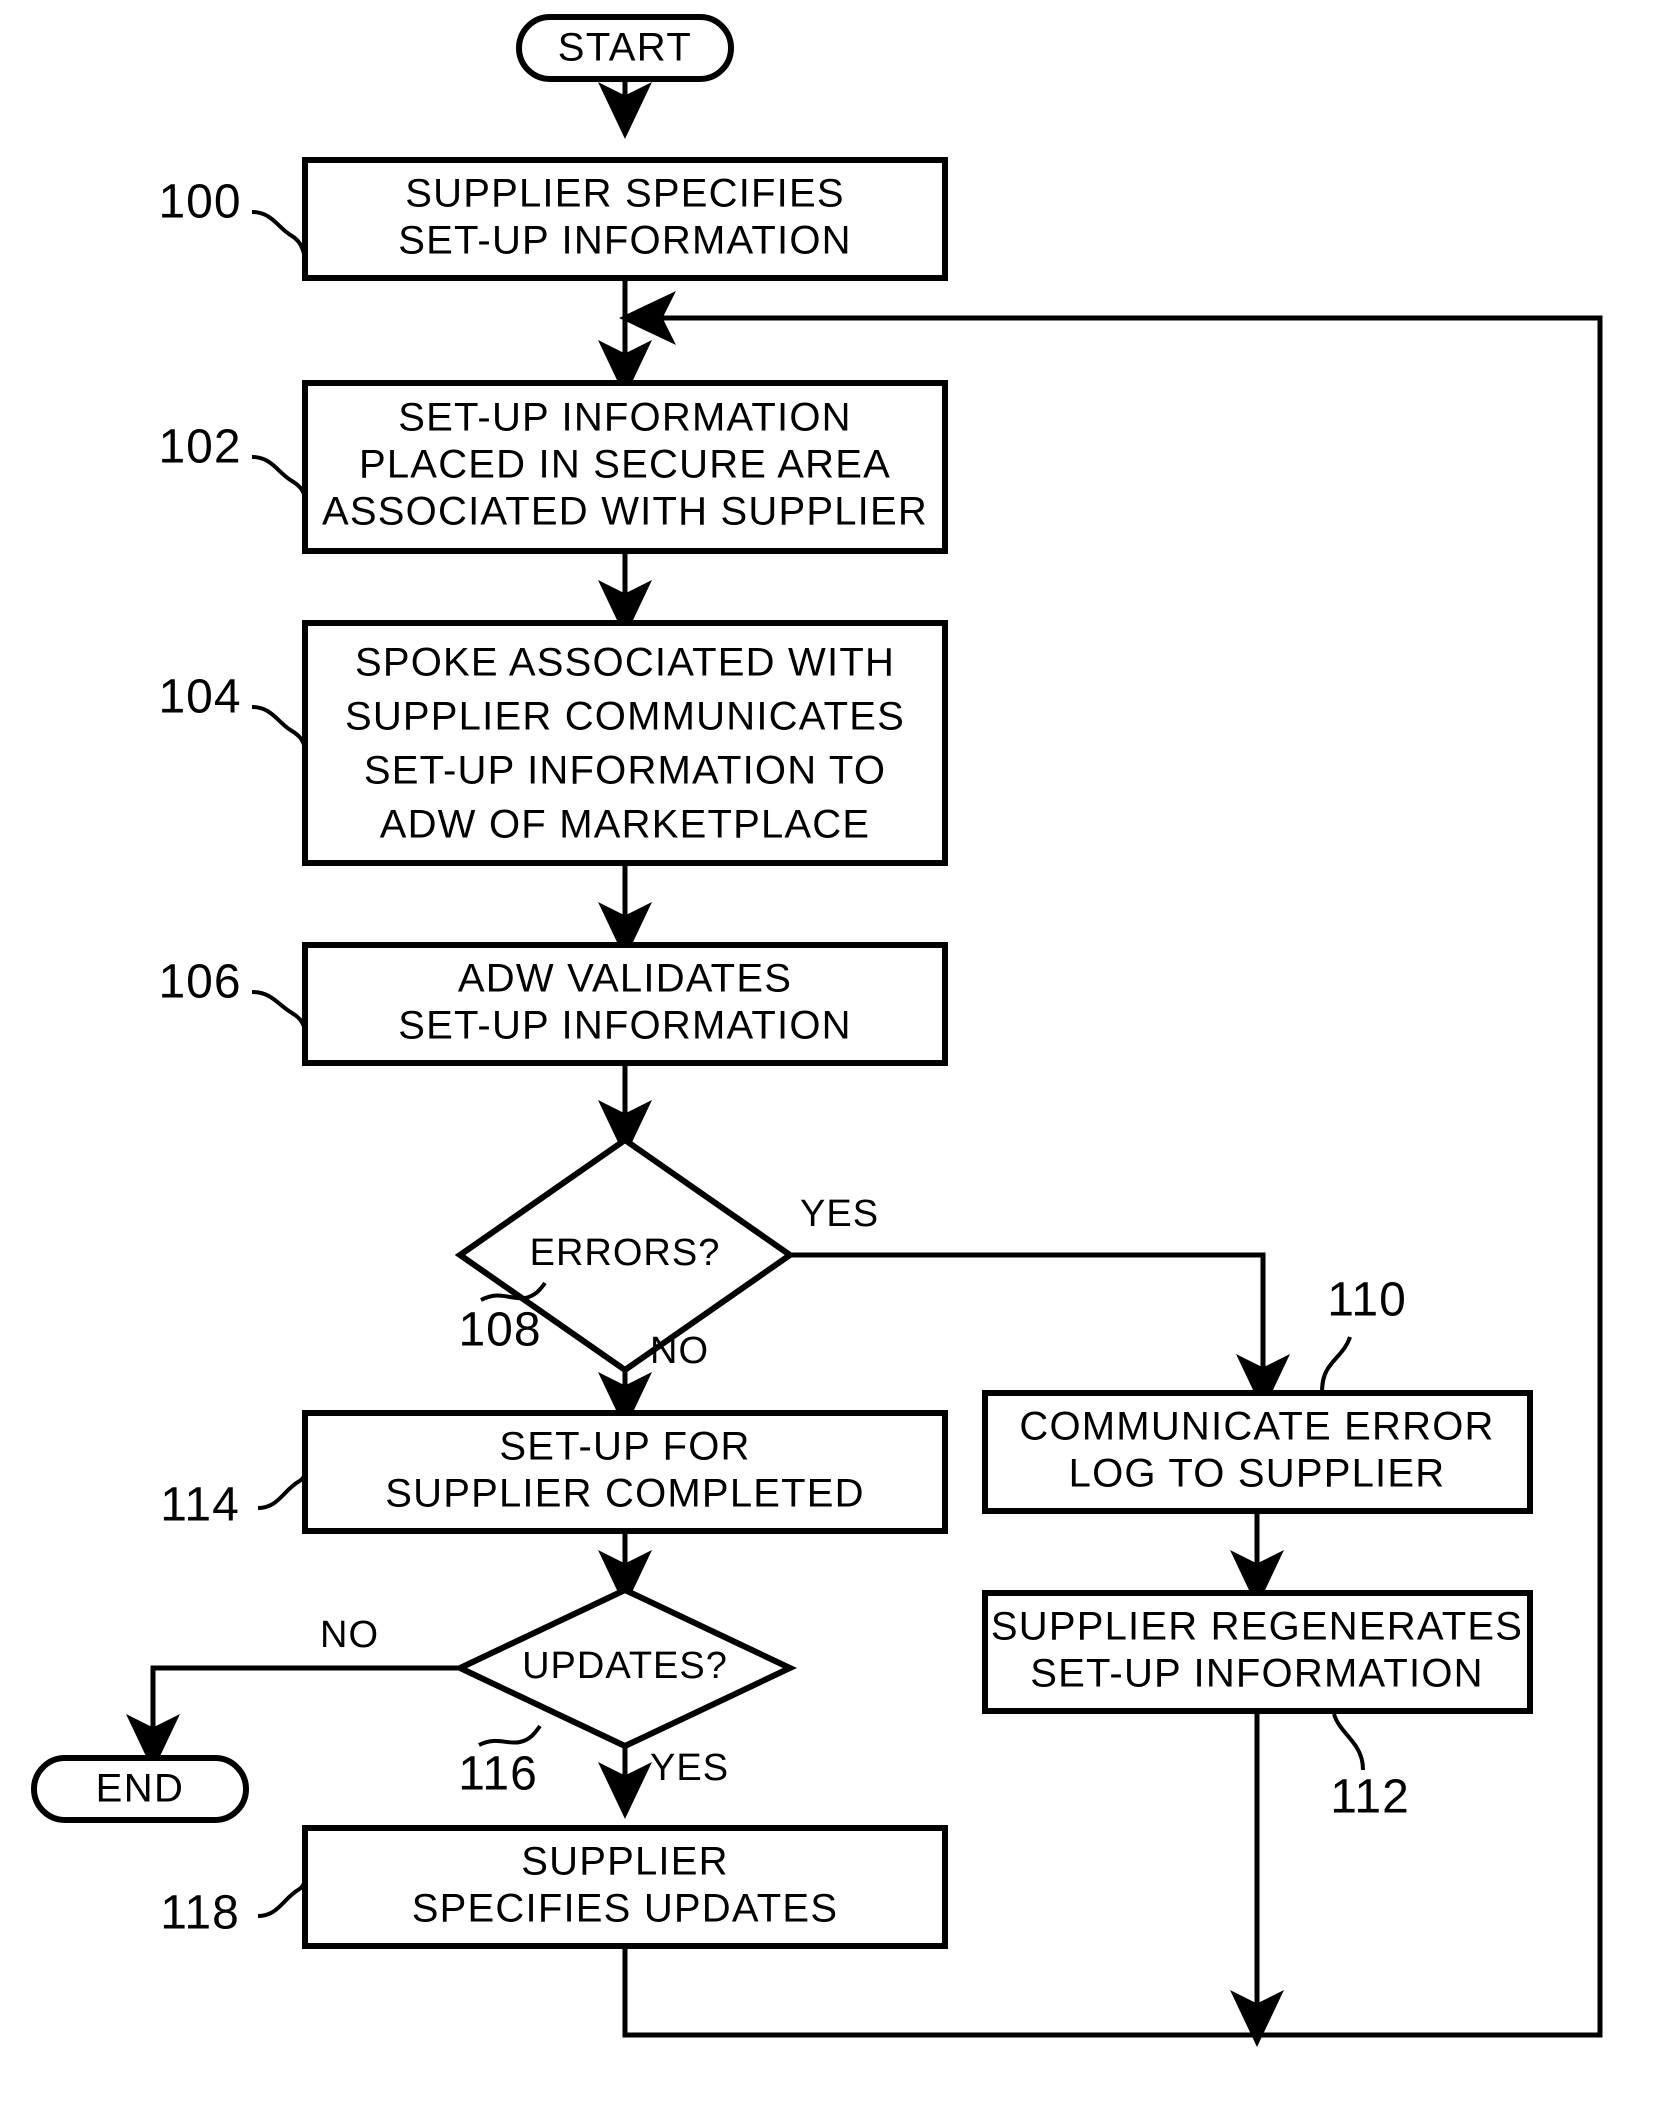  Describe the element at coordinates (679, 1351) in the screenshot. I see `edge-errors-no-label: NO` at that location.